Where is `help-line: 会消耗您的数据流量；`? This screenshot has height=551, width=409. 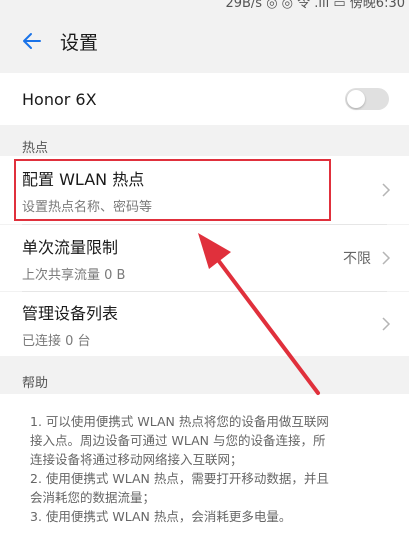 help-line: 会消耗您的数据流量； is located at coordinates (93, 497).